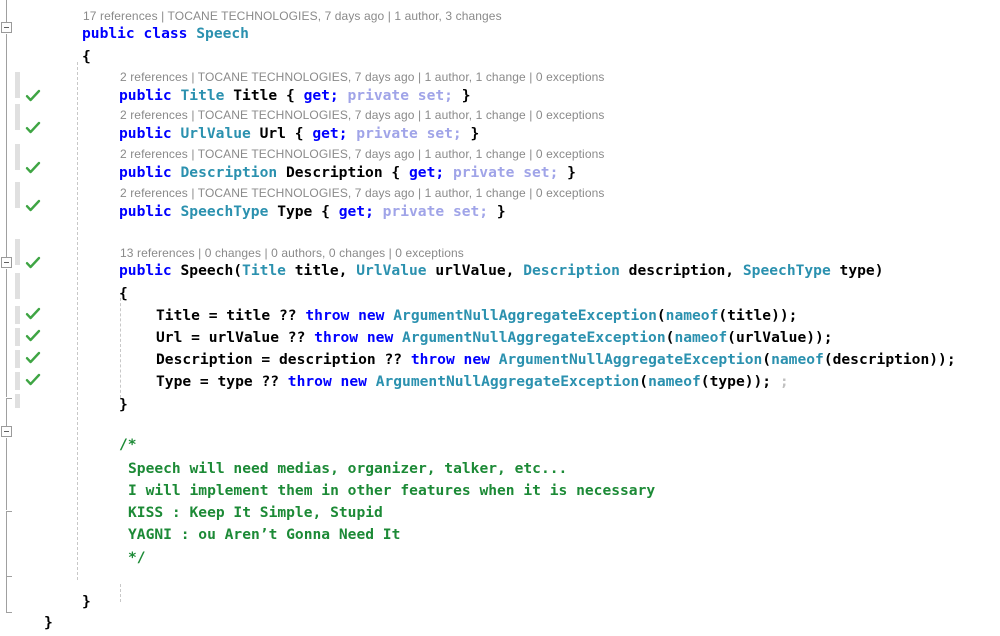  I want to click on property-name: Type, so click(295, 211).